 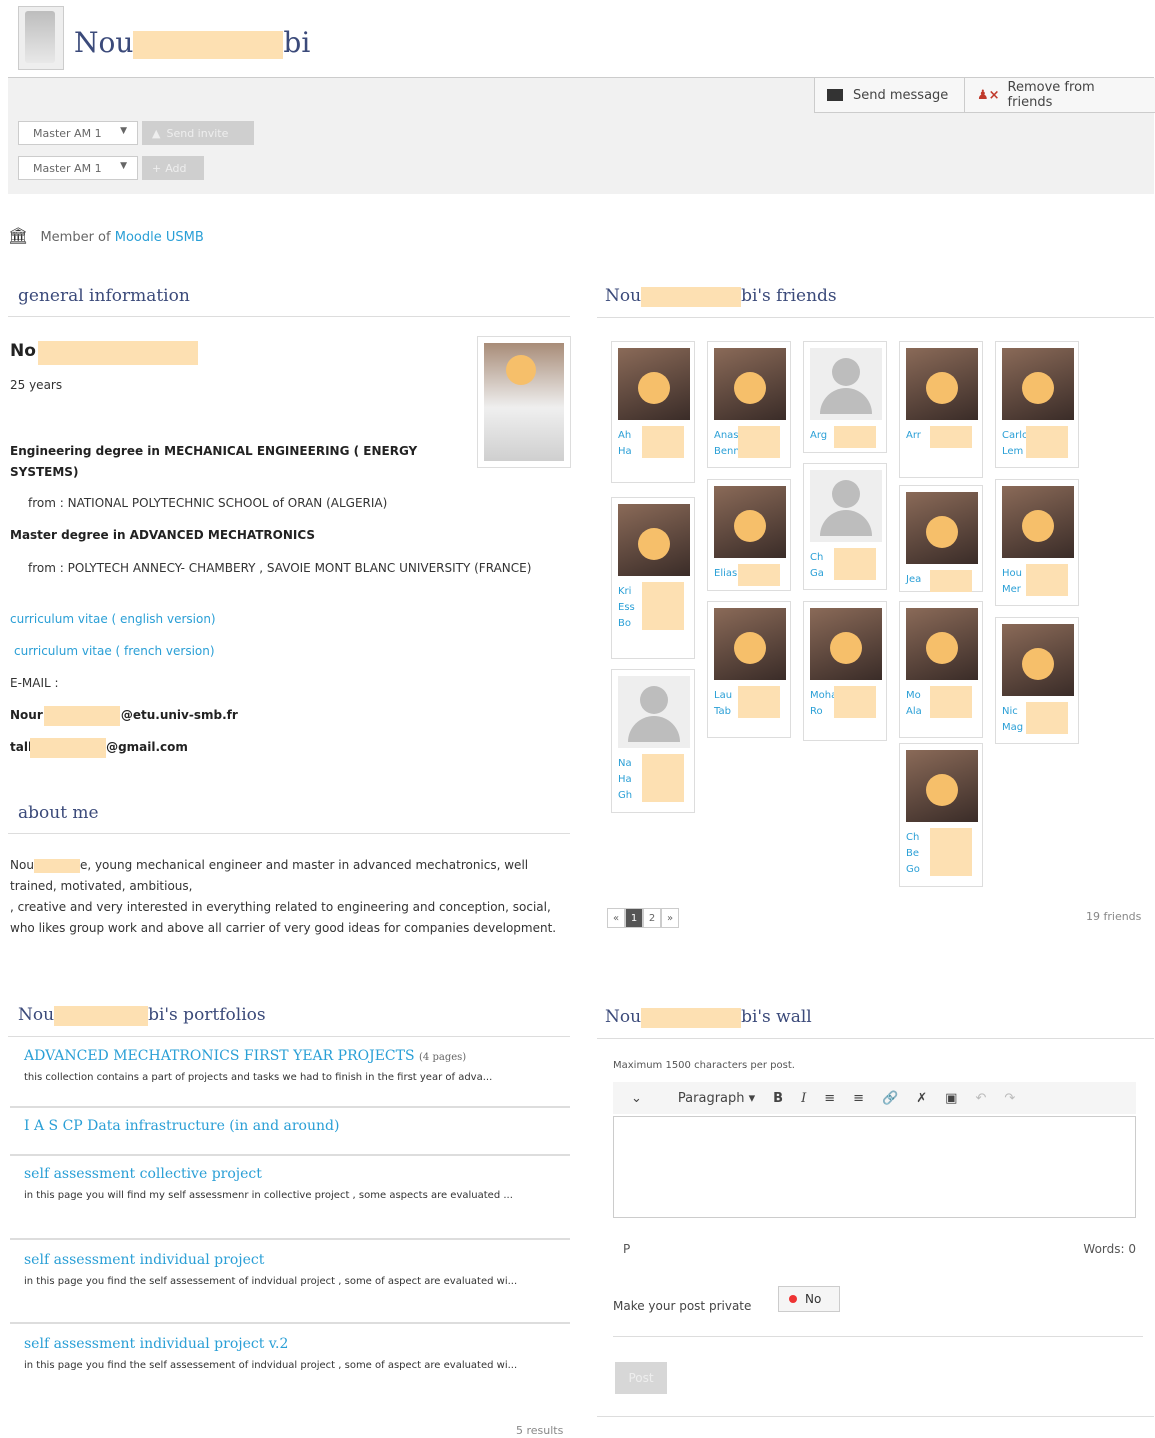 I want to click on cv-english-link: curriculum vitae ( english version), so click(x=113, y=619).